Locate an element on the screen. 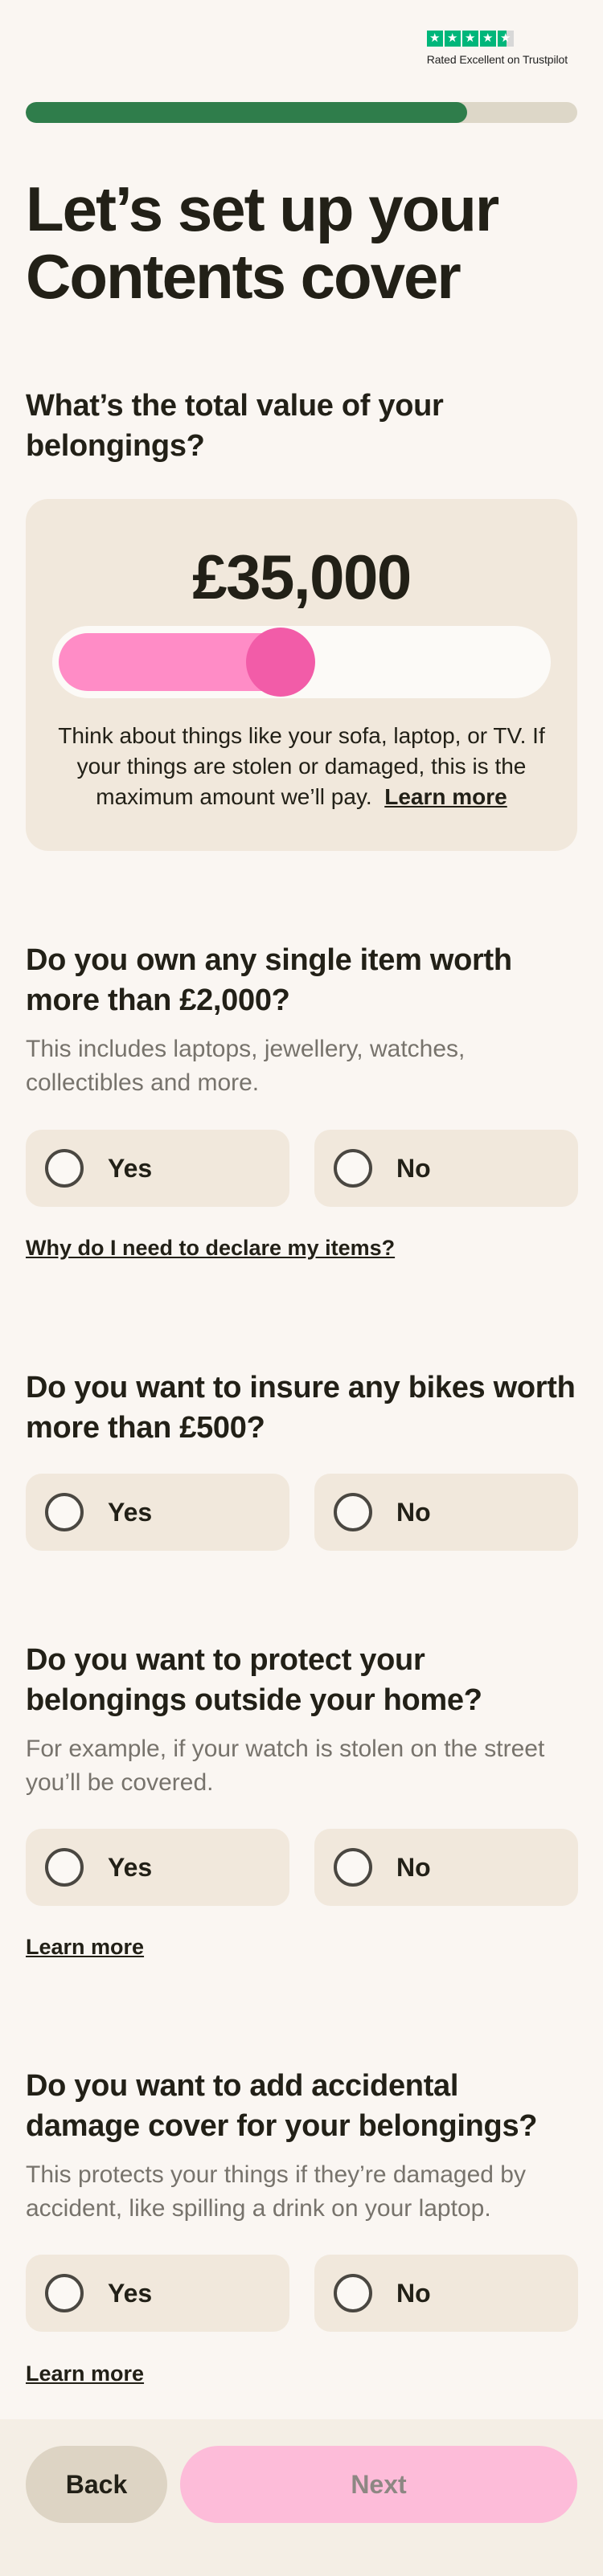 The width and height of the screenshot is (603, 2576). trustpilot-rating-text: Rated Excellent on Trustpilot is located at coordinates (497, 59).